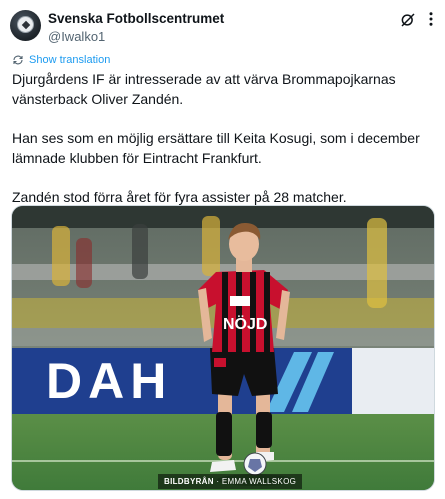 The width and height of the screenshot is (445, 499). Describe the element at coordinates (76, 36) in the screenshot. I see `author-handle: @Iwalko1` at that location.